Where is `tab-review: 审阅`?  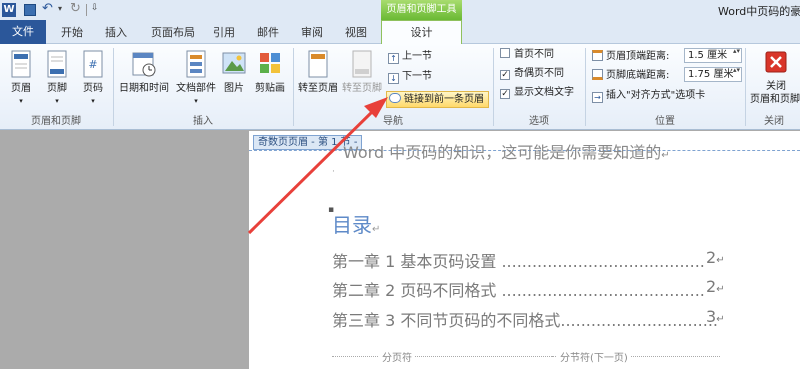 tab-review: 审阅 is located at coordinates (312, 33).